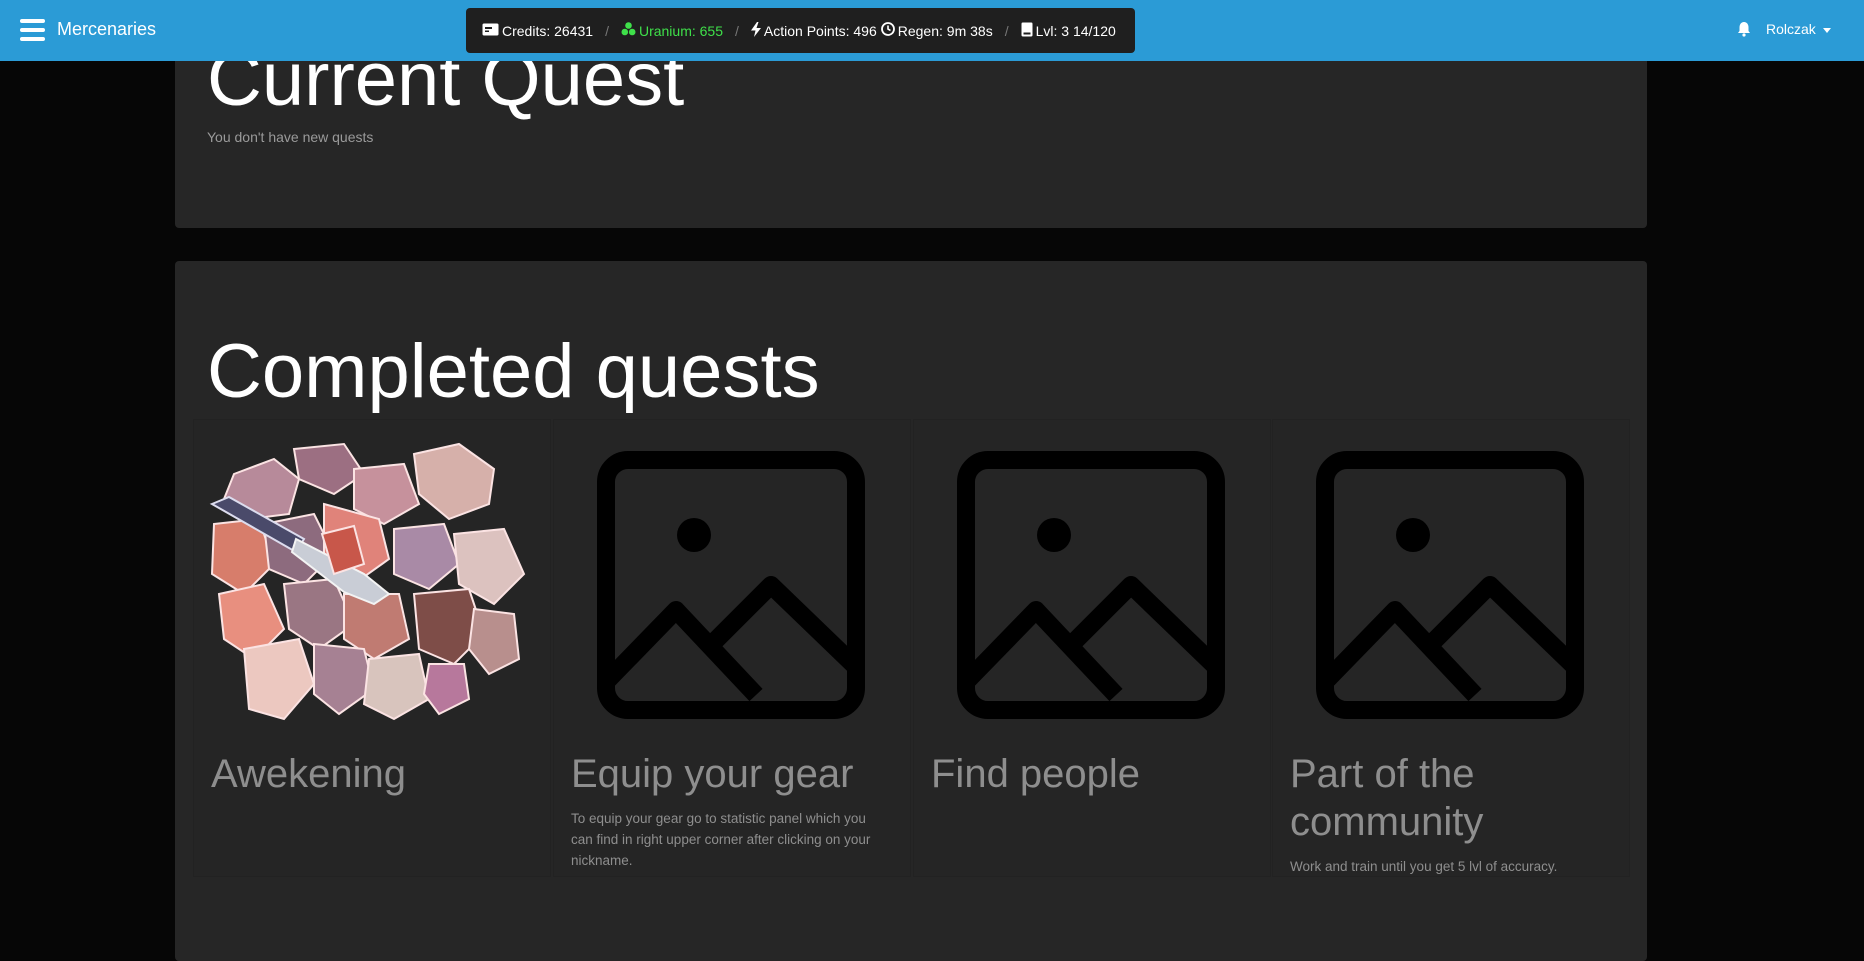 This screenshot has width=1864, height=961. Describe the element at coordinates (1826, 30) in the screenshot. I see `chevron-down-icon` at that location.